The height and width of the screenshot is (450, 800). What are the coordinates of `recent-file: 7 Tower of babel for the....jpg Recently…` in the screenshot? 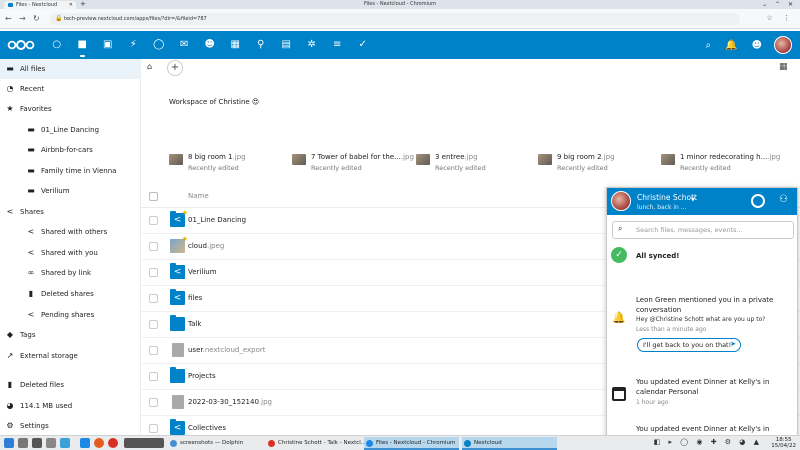 It's located at (357, 163).